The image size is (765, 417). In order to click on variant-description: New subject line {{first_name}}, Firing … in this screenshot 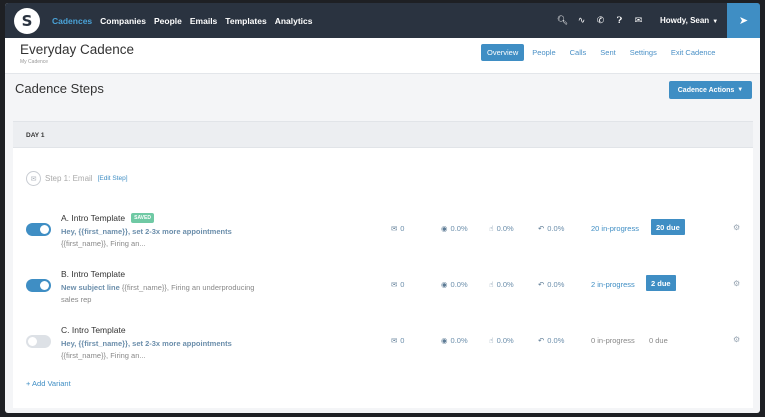, I will do `click(158, 293)`.